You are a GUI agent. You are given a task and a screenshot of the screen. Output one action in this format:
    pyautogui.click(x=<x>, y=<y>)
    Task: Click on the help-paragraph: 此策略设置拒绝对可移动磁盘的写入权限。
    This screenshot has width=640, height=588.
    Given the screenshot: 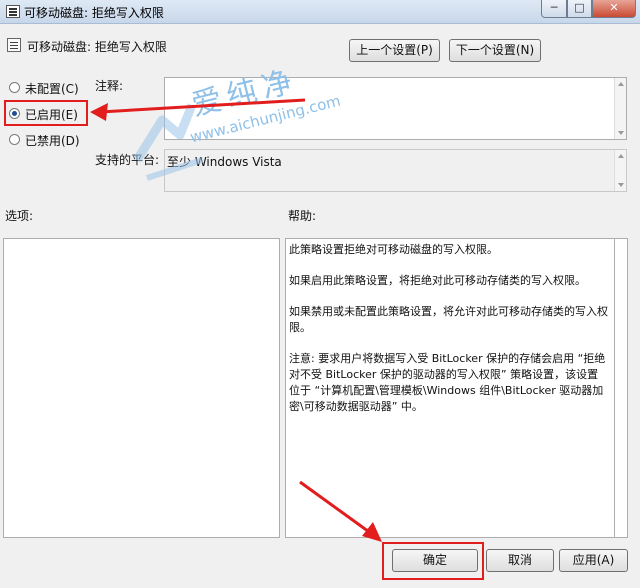 What is the action you would take?
    pyautogui.click(x=393, y=249)
    